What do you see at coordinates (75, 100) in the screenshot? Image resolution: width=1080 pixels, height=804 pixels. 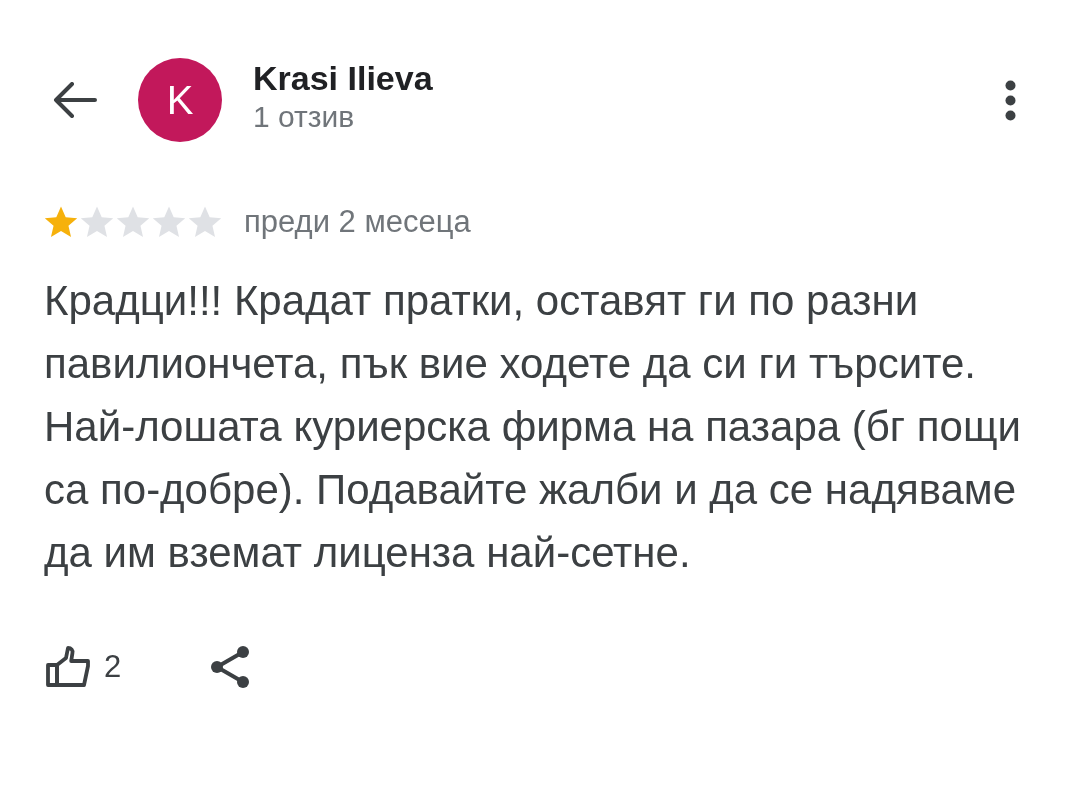 I see `back-arrow-icon` at bounding box center [75, 100].